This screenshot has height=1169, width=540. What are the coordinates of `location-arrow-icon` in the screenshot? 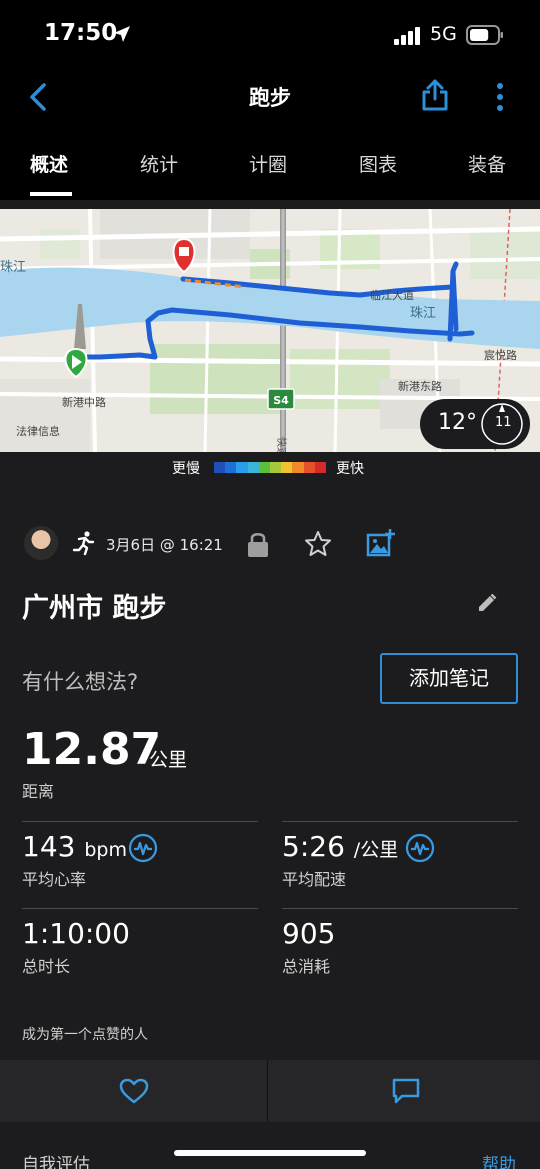 It's located at (122, 34).